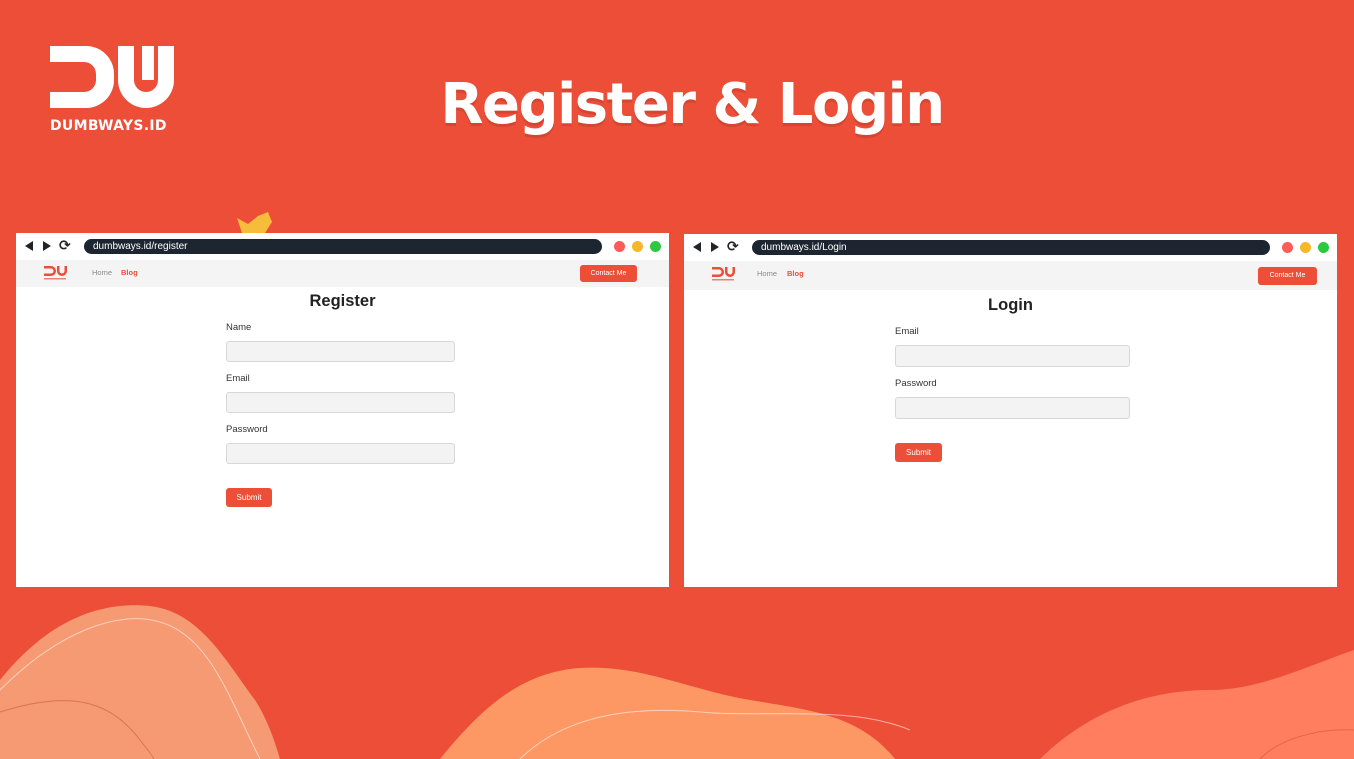 This screenshot has height=759, width=1354. What do you see at coordinates (140, 682) in the screenshot?
I see `left-blob` at bounding box center [140, 682].